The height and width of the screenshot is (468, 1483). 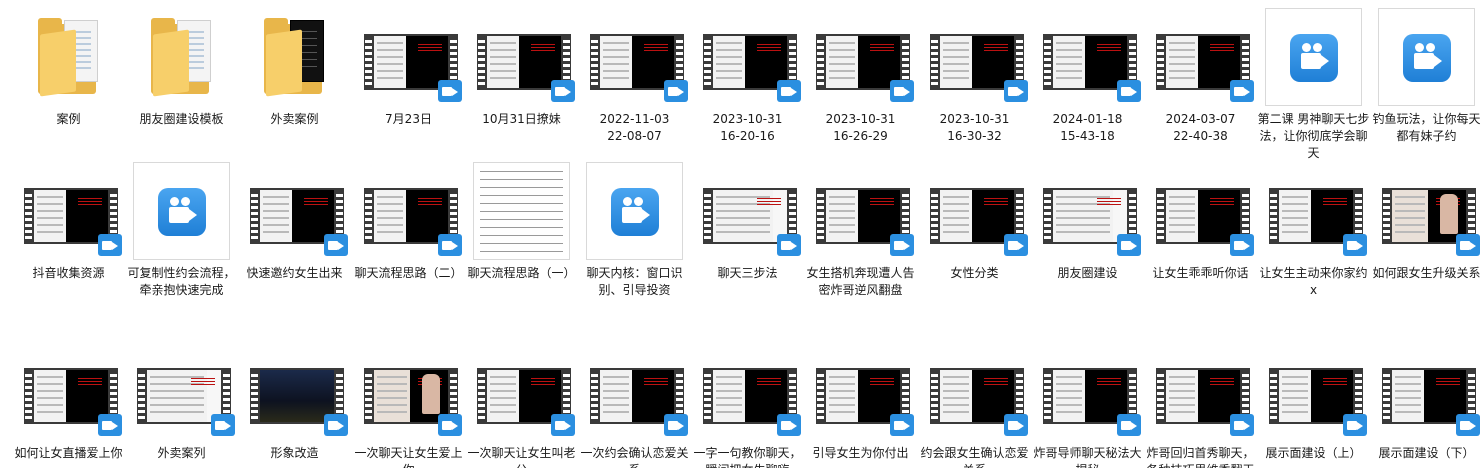 What do you see at coordinates (68, 119) in the screenshot?
I see `file-name-label: 案例` at bounding box center [68, 119].